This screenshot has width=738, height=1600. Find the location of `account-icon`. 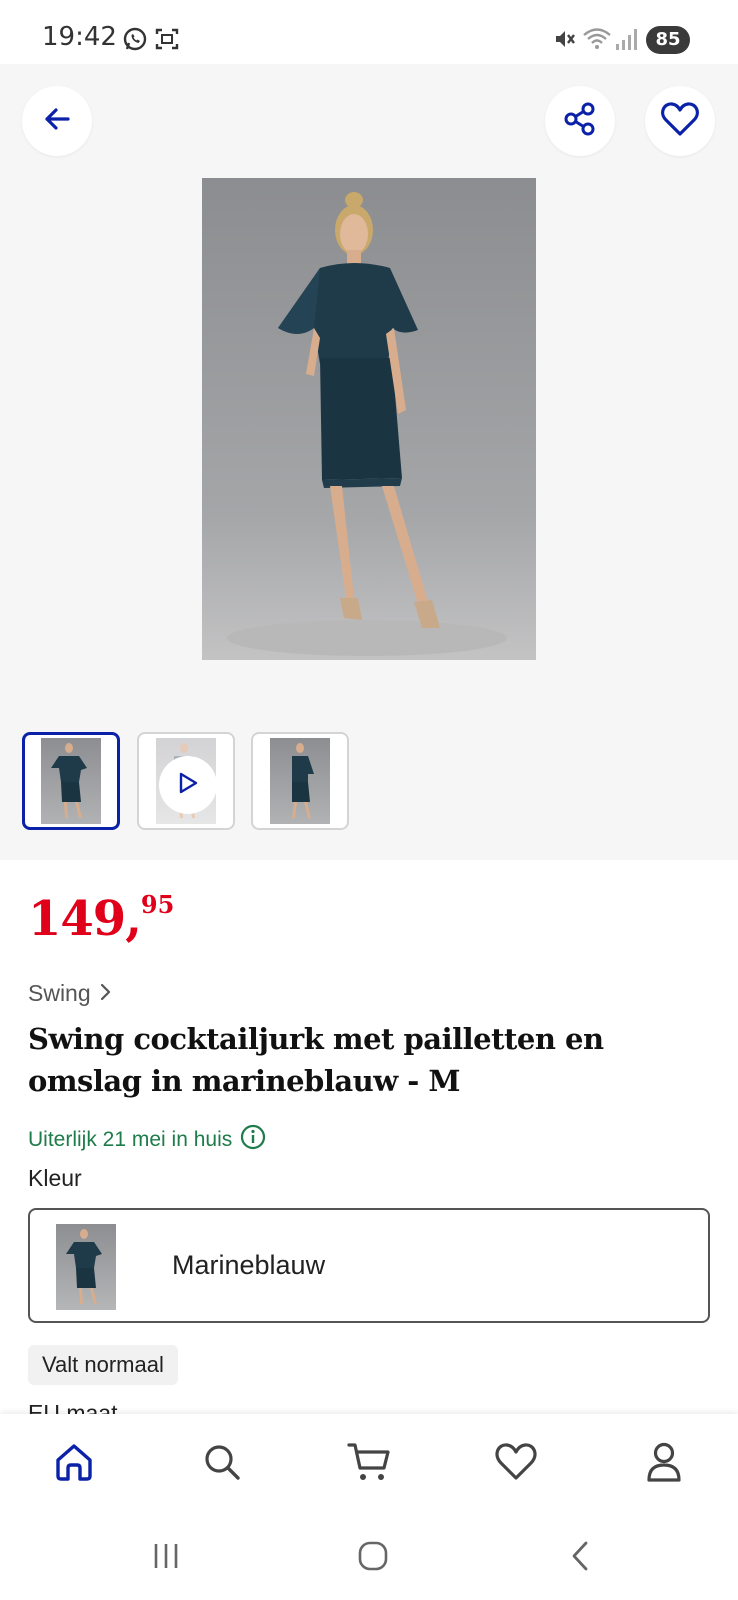

account-icon is located at coordinates (664, 1464).